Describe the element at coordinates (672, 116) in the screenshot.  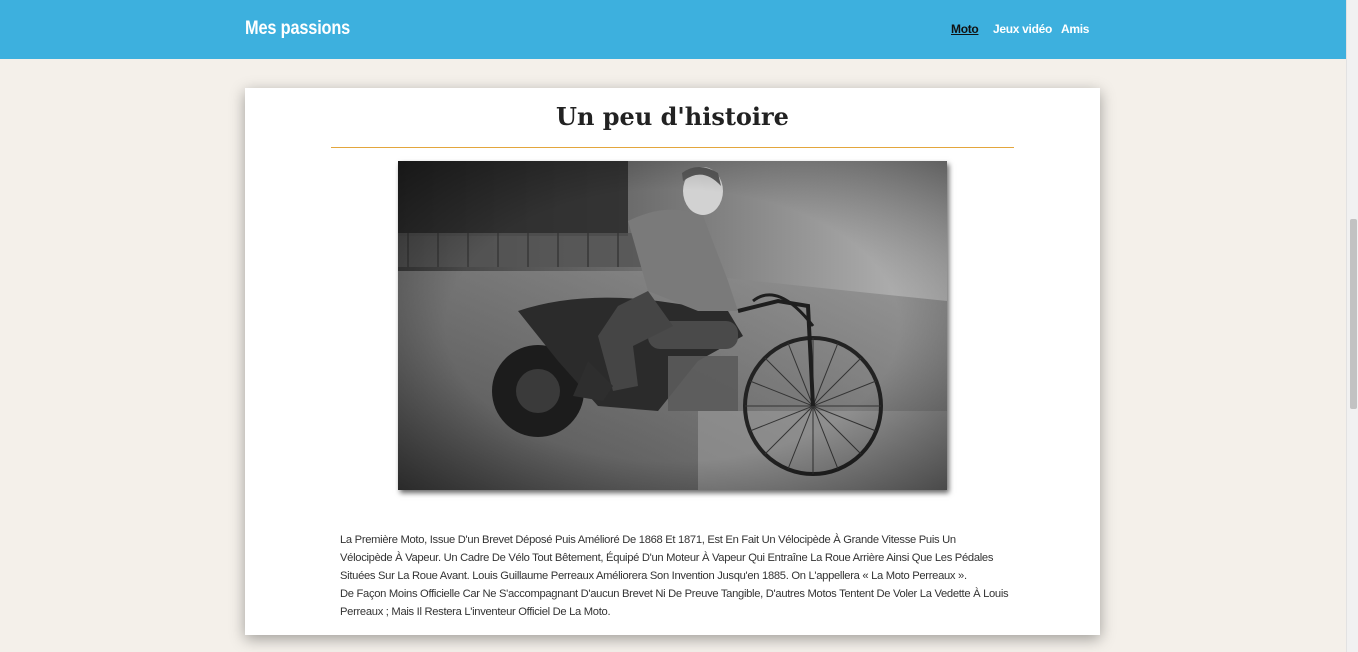
I see `article-title: Un peu d'histoire` at that location.